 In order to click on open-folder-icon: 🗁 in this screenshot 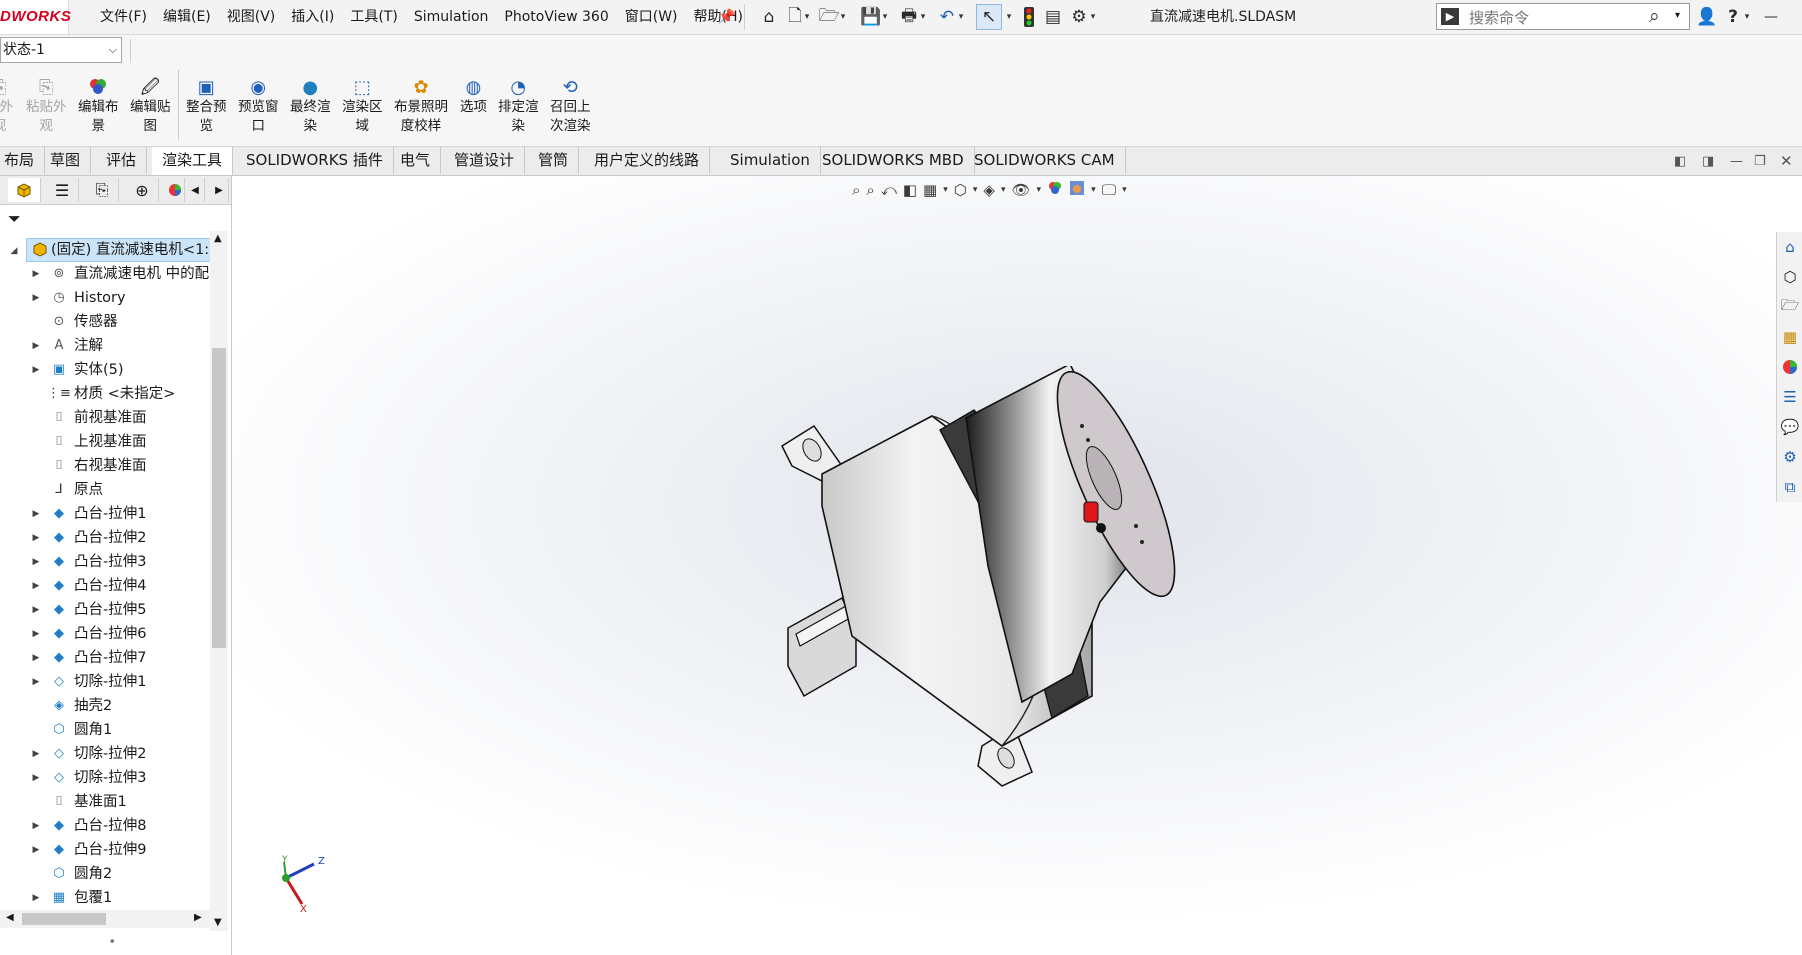, I will do `click(829, 17)`.